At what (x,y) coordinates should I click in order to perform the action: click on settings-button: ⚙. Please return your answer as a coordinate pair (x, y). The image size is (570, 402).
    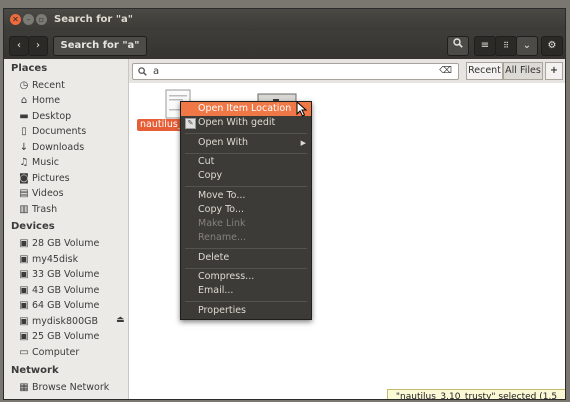
    Looking at the image, I should click on (552, 46).